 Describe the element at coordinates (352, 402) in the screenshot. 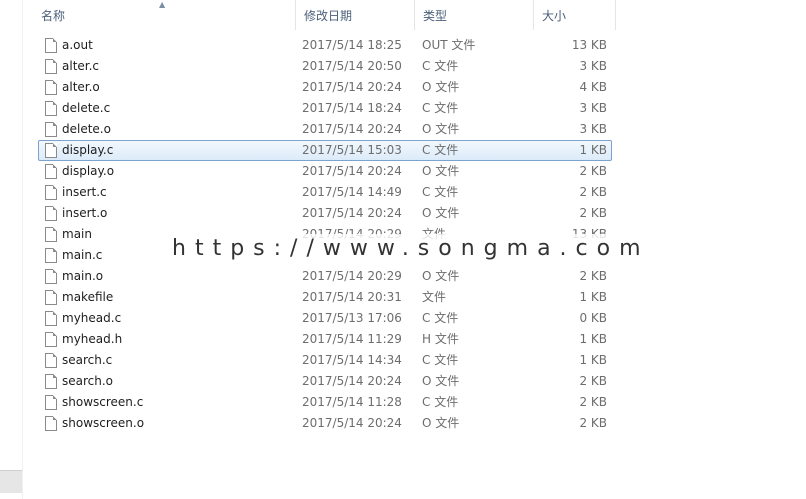

I see `file-modified-date: 2017/5/14 11:28` at that location.